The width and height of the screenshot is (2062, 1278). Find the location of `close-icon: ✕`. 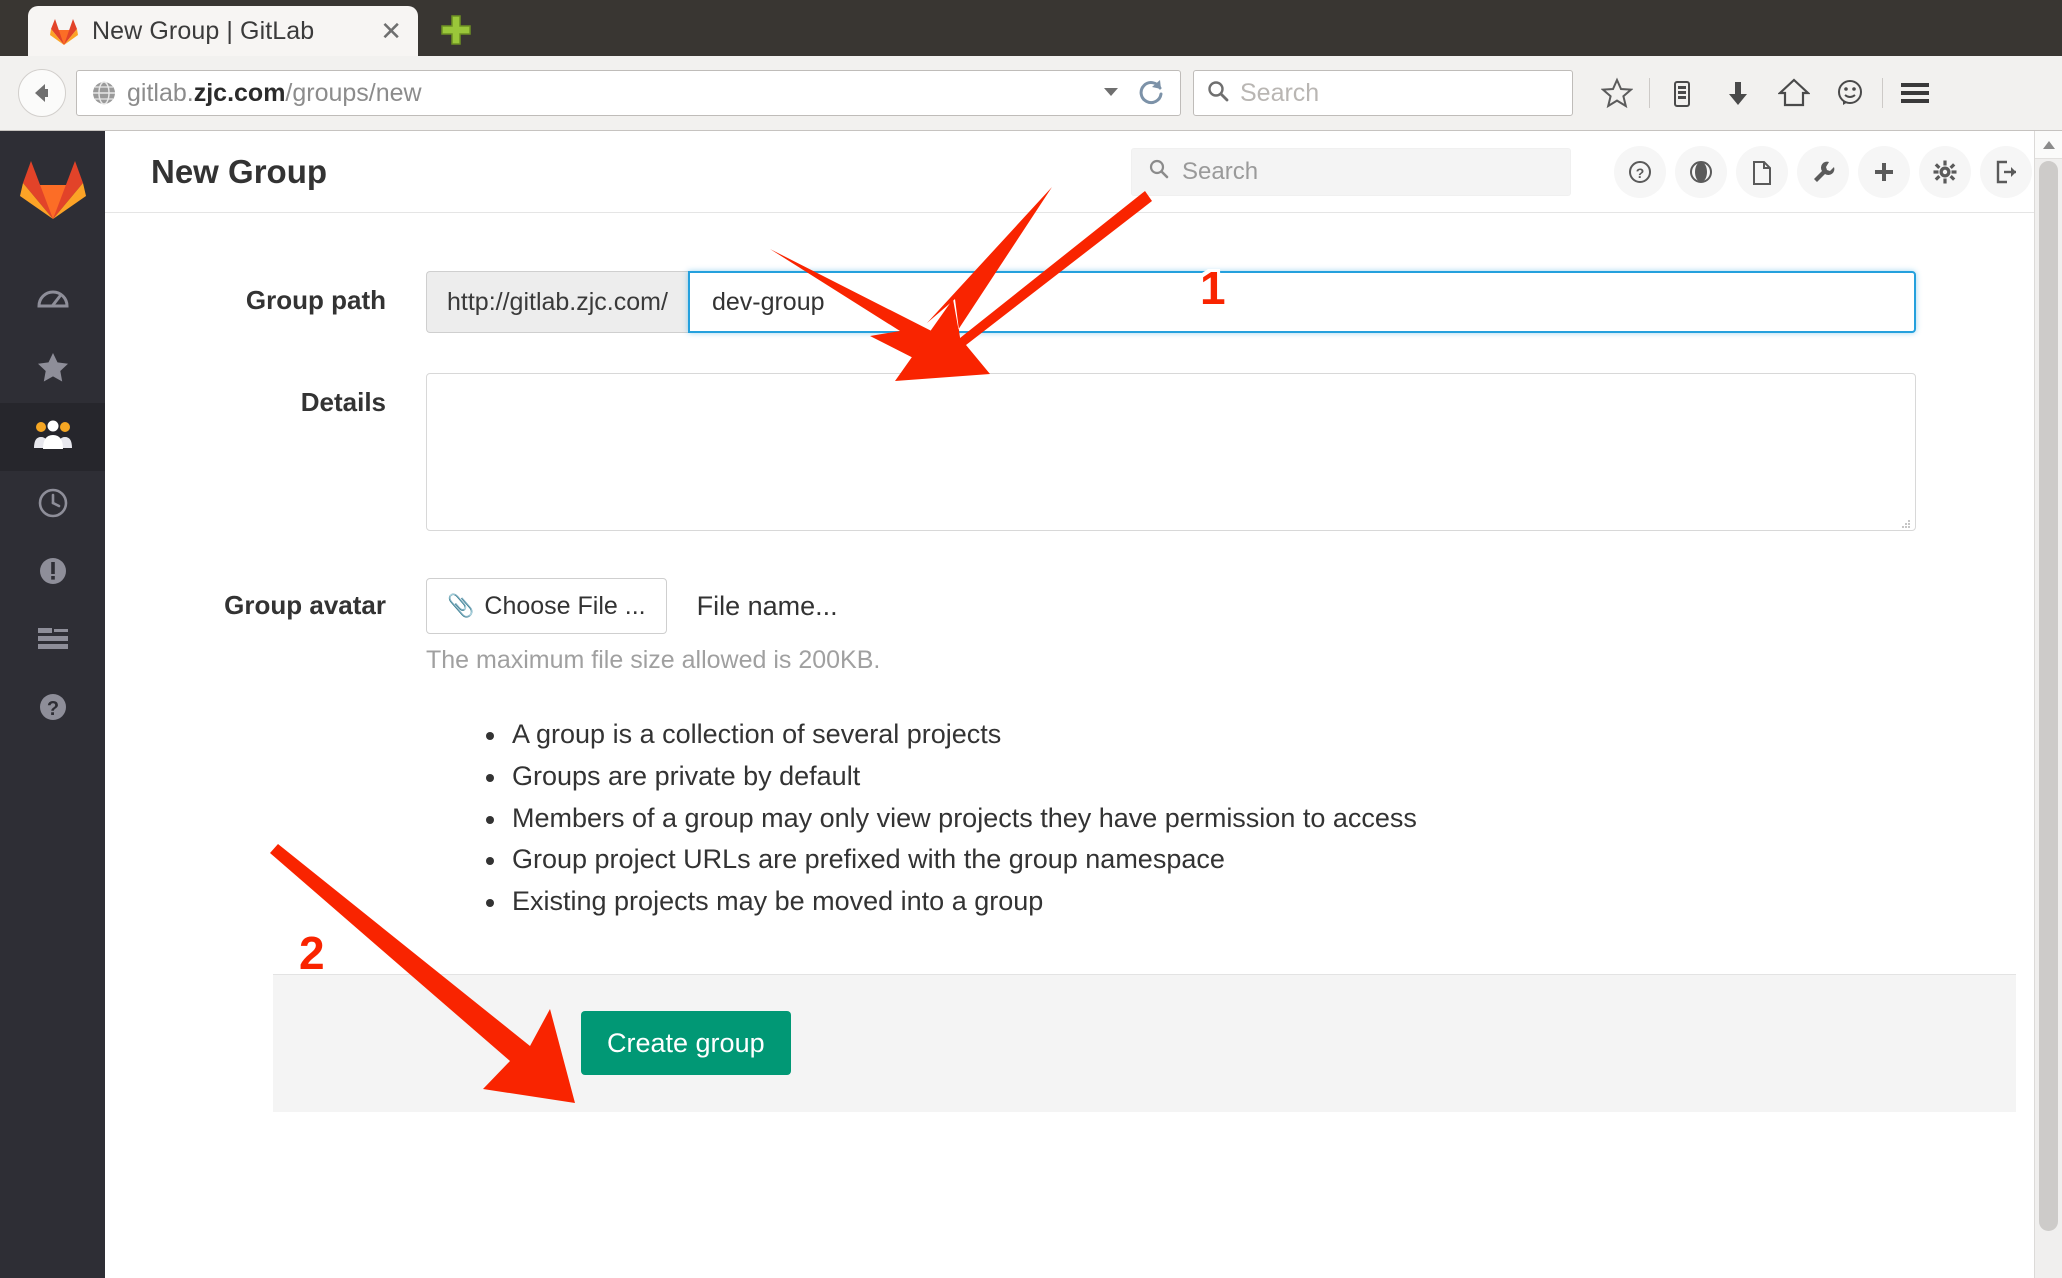

close-icon: ✕ is located at coordinates (391, 31).